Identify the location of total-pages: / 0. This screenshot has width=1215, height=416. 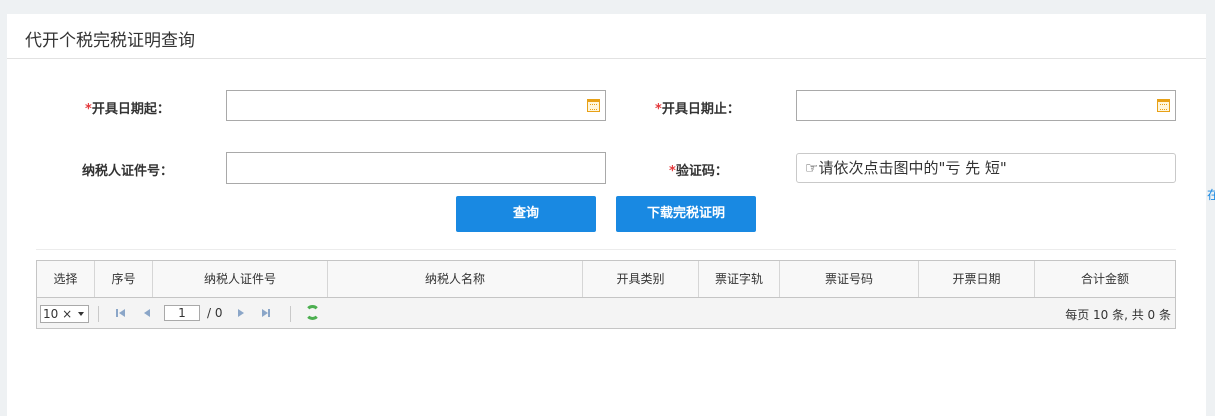
(215, 313).